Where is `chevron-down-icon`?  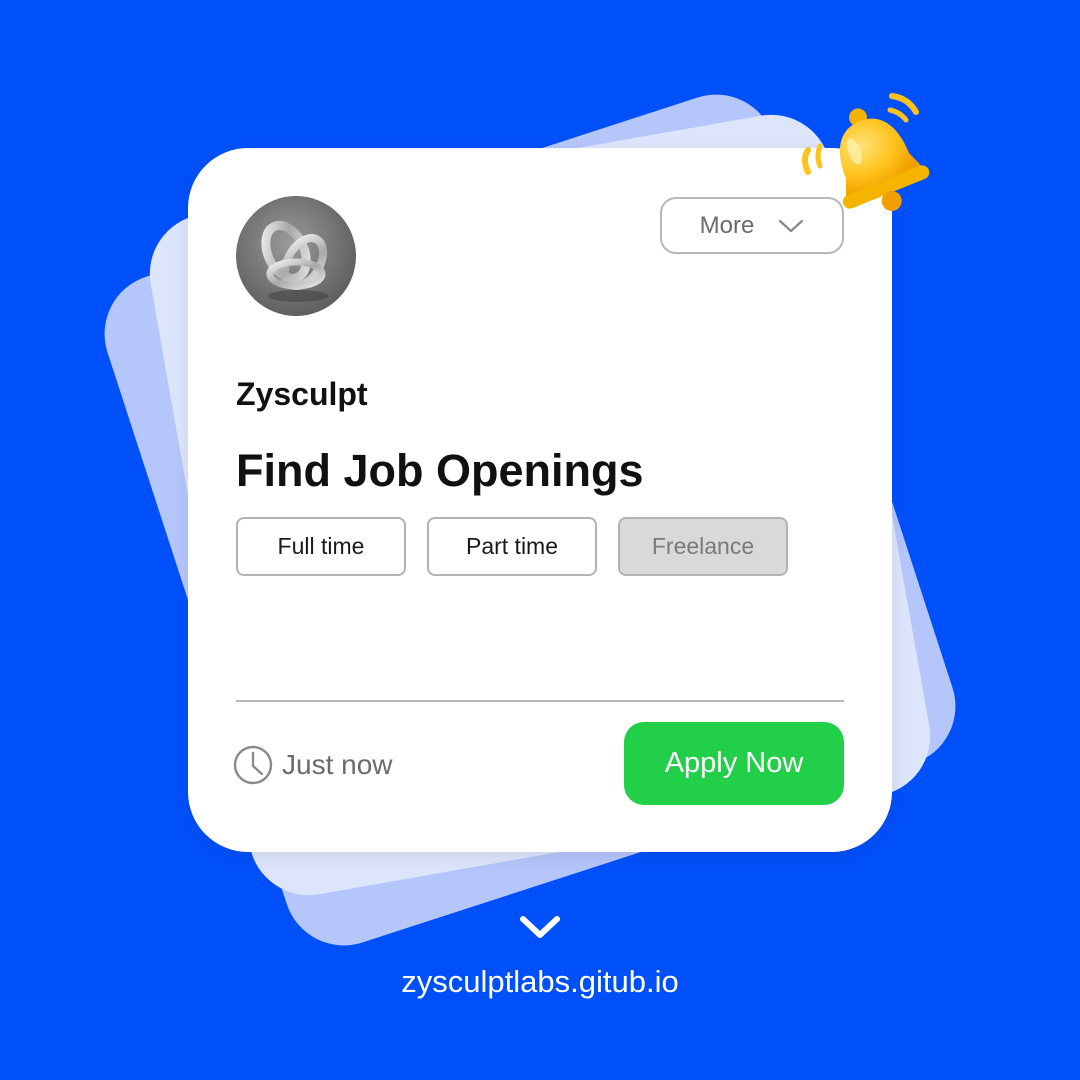 chevron-down-icon is located at coordinates (540, 927).